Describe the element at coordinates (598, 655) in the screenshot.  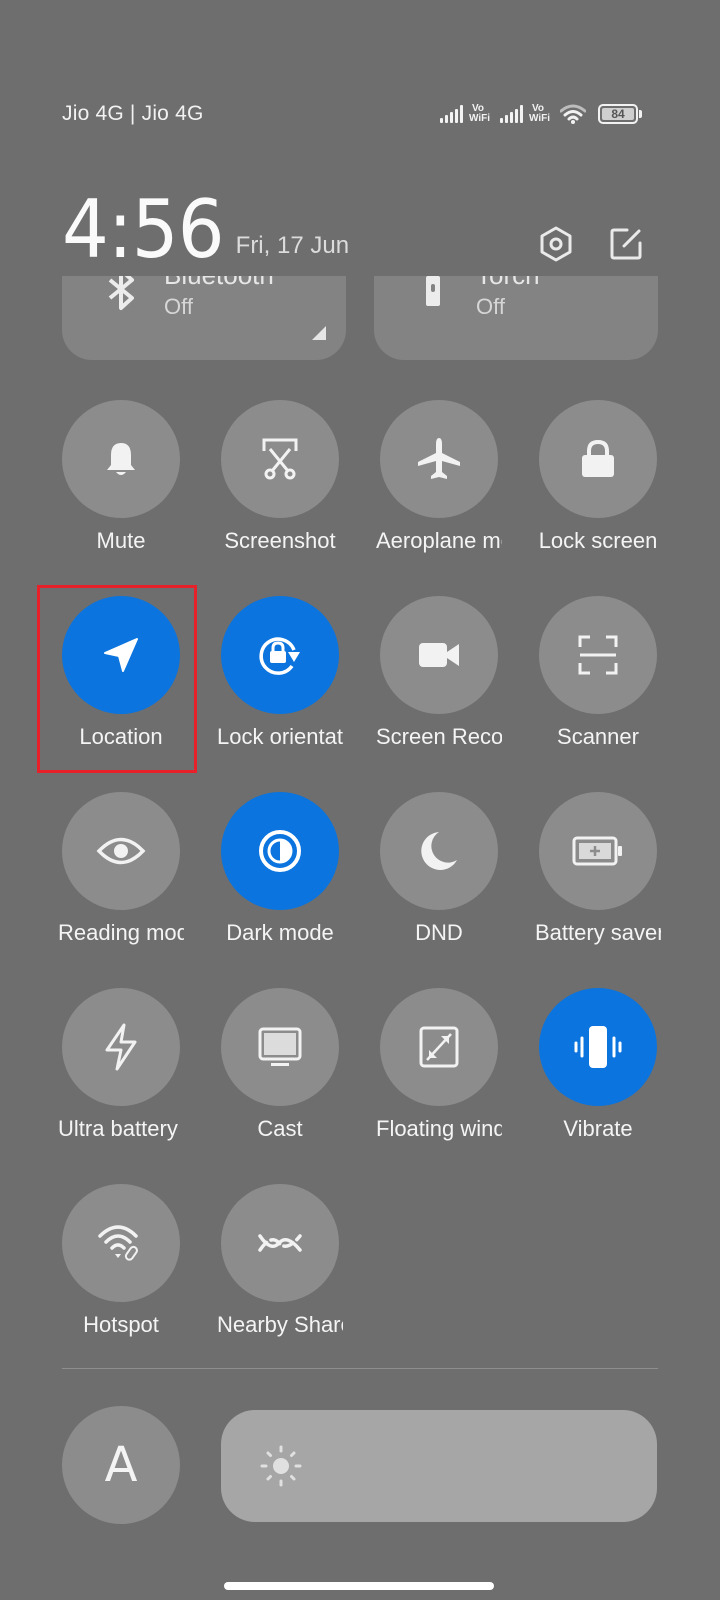
I see `scanner-icon` at that location.